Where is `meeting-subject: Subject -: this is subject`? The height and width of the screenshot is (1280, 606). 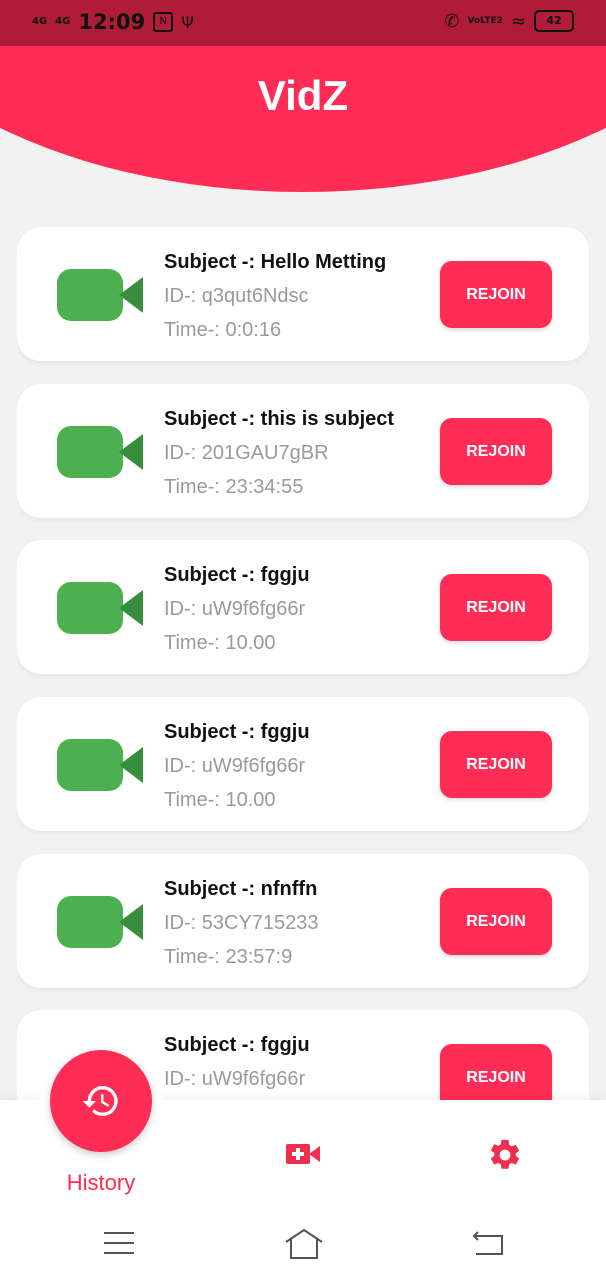
meeting-subject: Subject -: this is subject is located at coordinates (279, 419).